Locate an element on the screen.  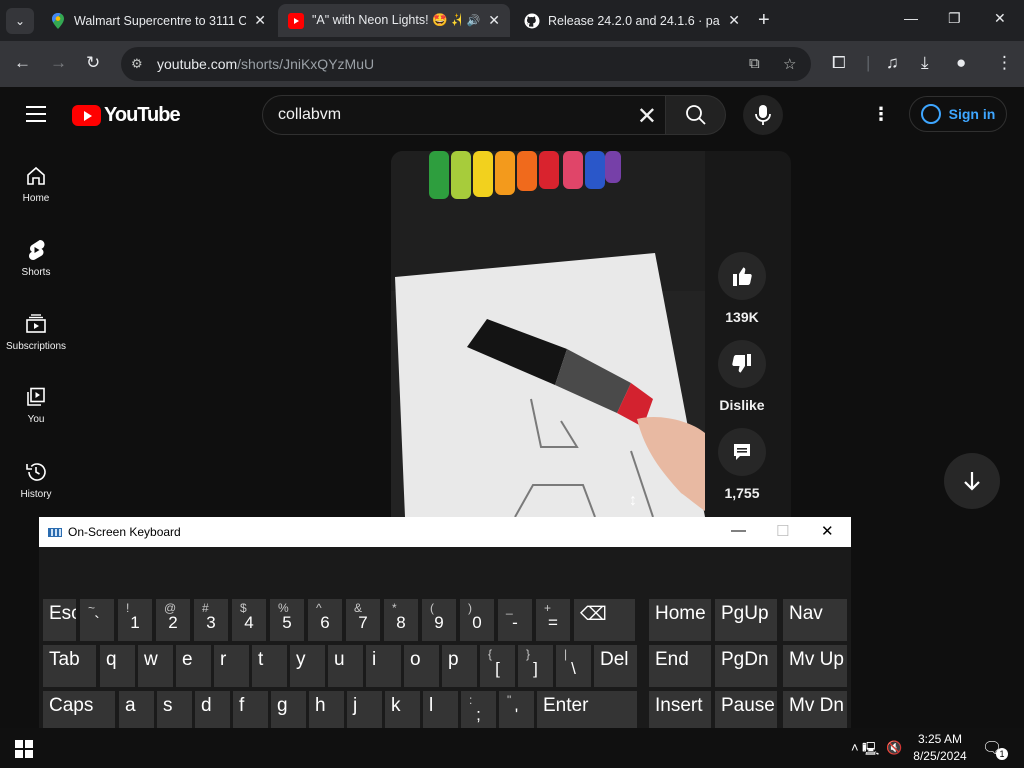
windows-start-icon is located at coordinates (24, 749).